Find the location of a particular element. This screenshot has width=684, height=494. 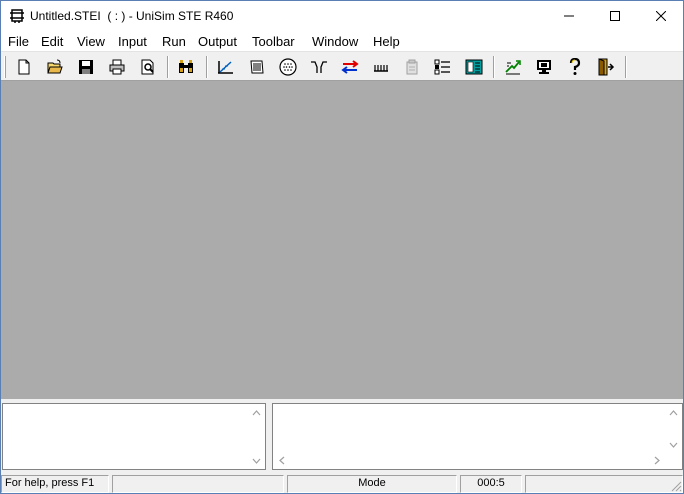

exit-door-icon is located at coordinates (606, 67).